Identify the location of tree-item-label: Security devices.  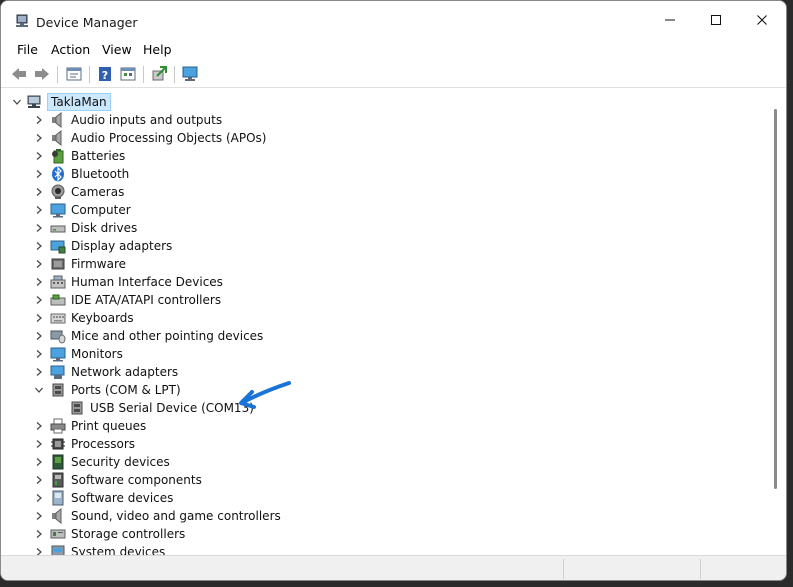
(120, 462).